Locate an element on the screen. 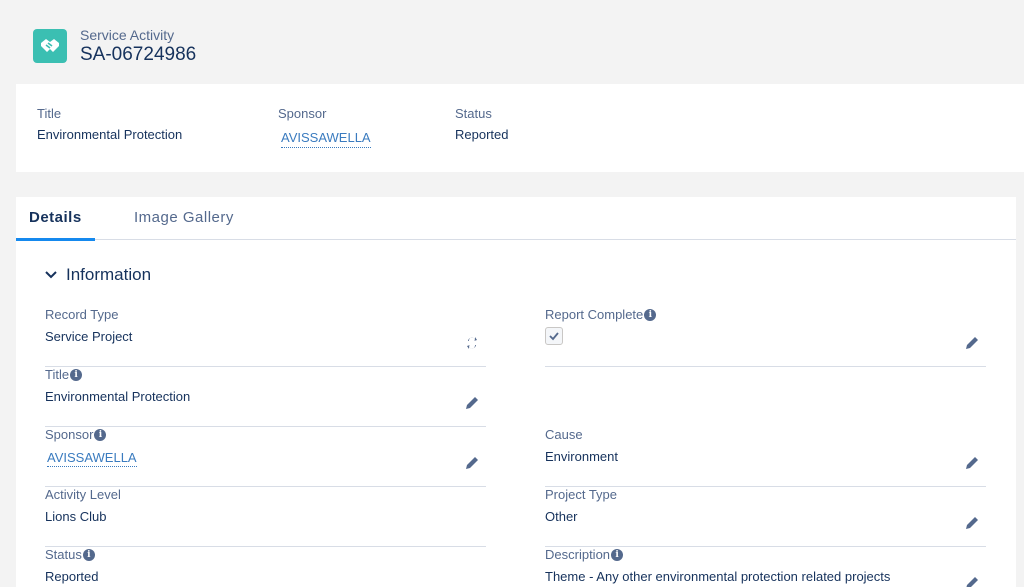  field-label: Title i is located at coordinates (64, 374).